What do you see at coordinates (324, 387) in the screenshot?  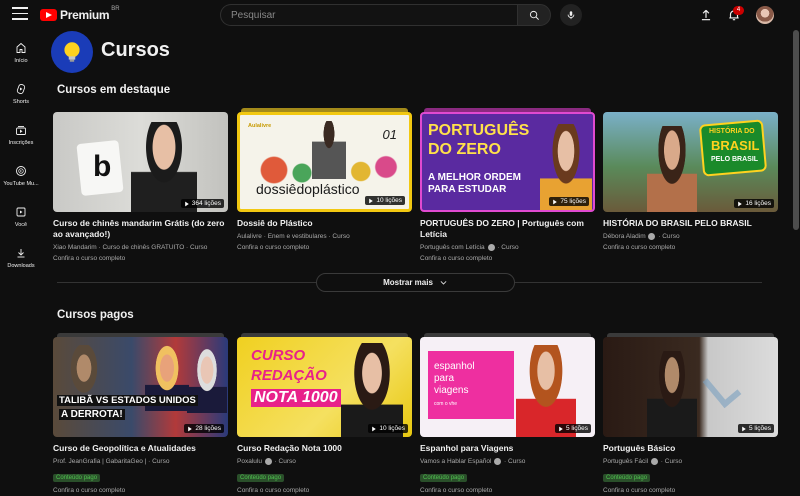 I see `course-thumbnail: CURSO REDAÇÃO NOTA 1000 10 lições` at bounding box center [324, 387].